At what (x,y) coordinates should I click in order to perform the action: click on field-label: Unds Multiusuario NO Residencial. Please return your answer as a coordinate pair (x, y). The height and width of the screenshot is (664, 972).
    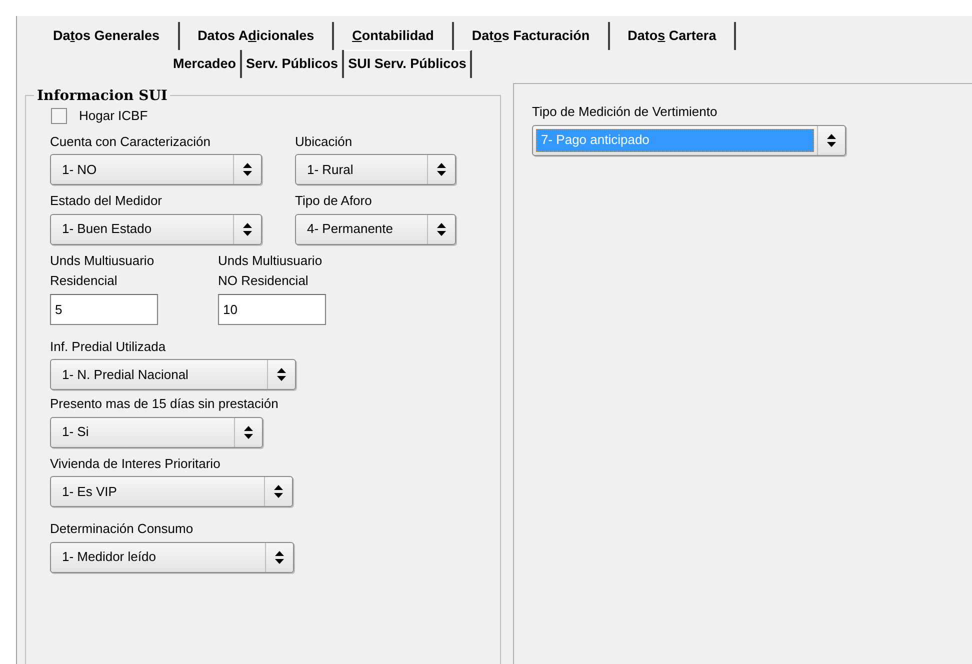
    Looking at the image, I should click on (271, 271).